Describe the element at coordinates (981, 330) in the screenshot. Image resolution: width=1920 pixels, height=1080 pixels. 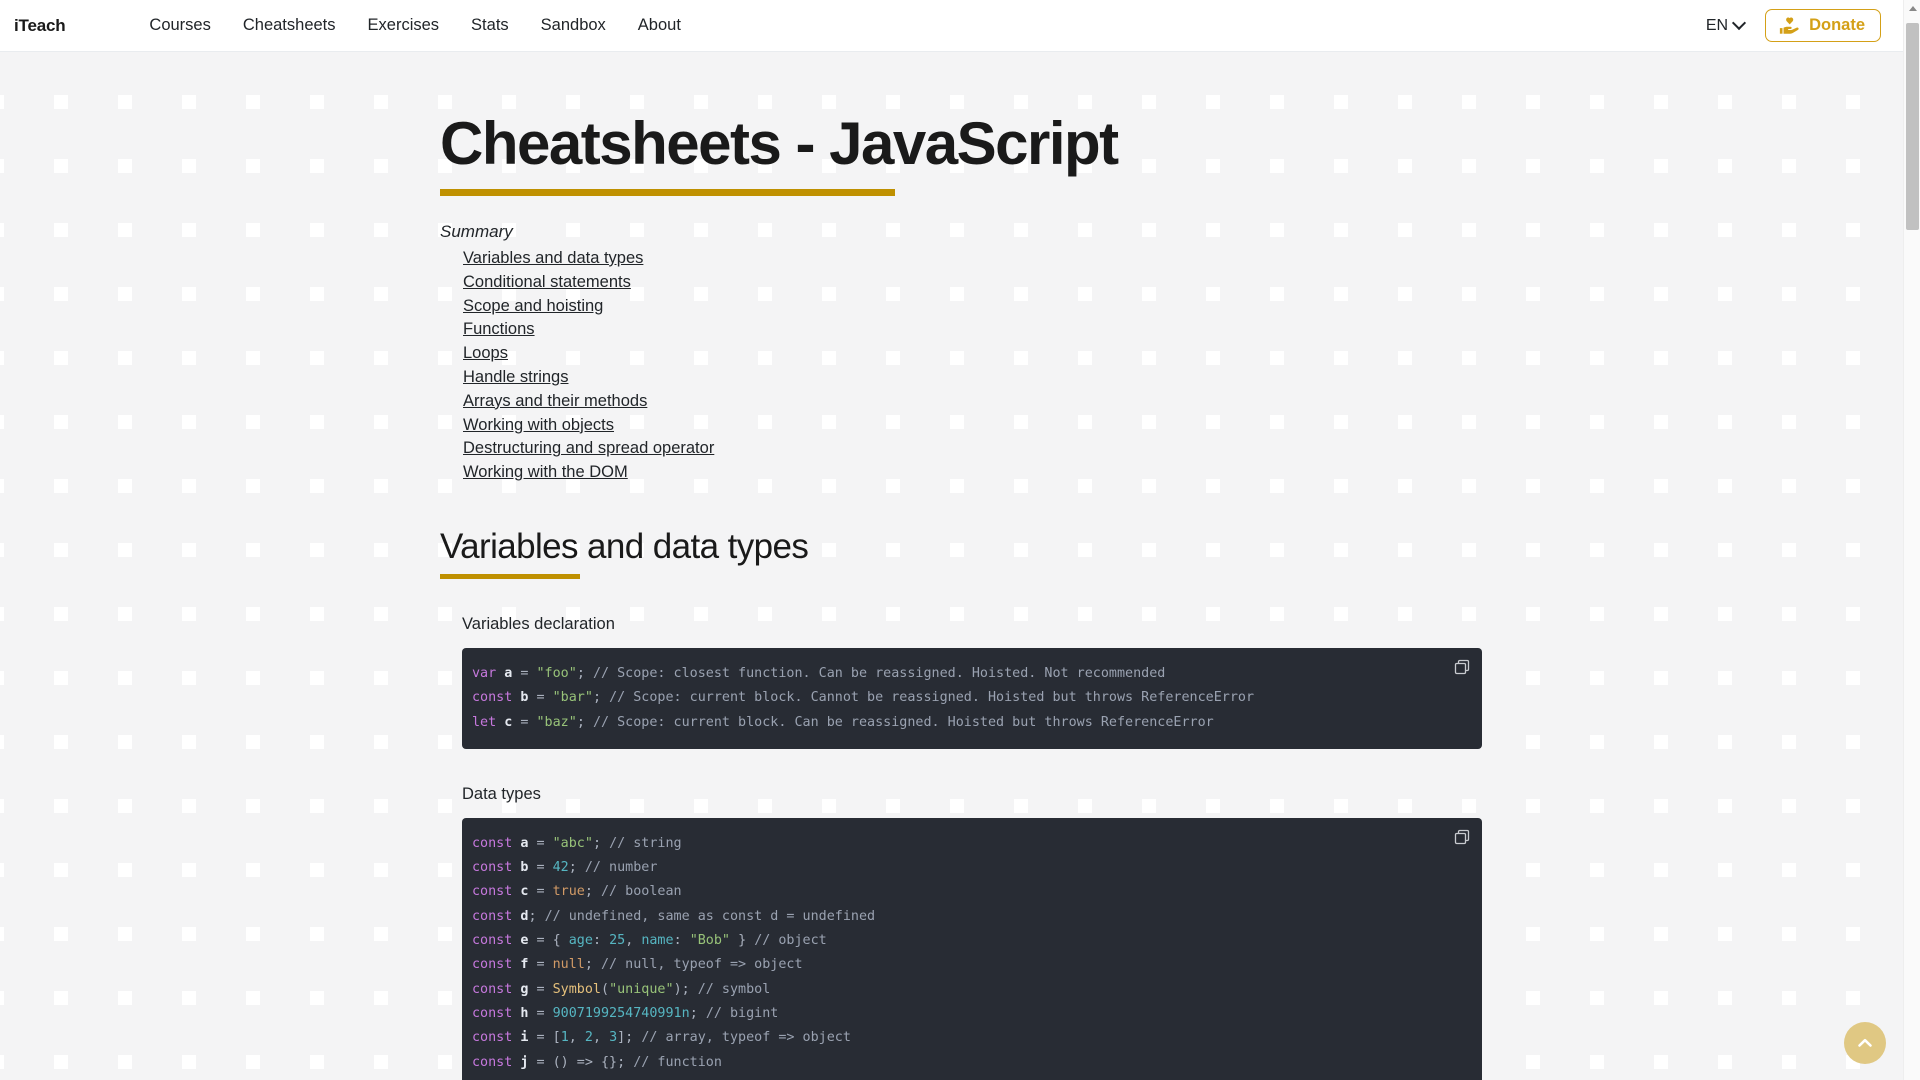
I see `list-item: Functions` at that location.